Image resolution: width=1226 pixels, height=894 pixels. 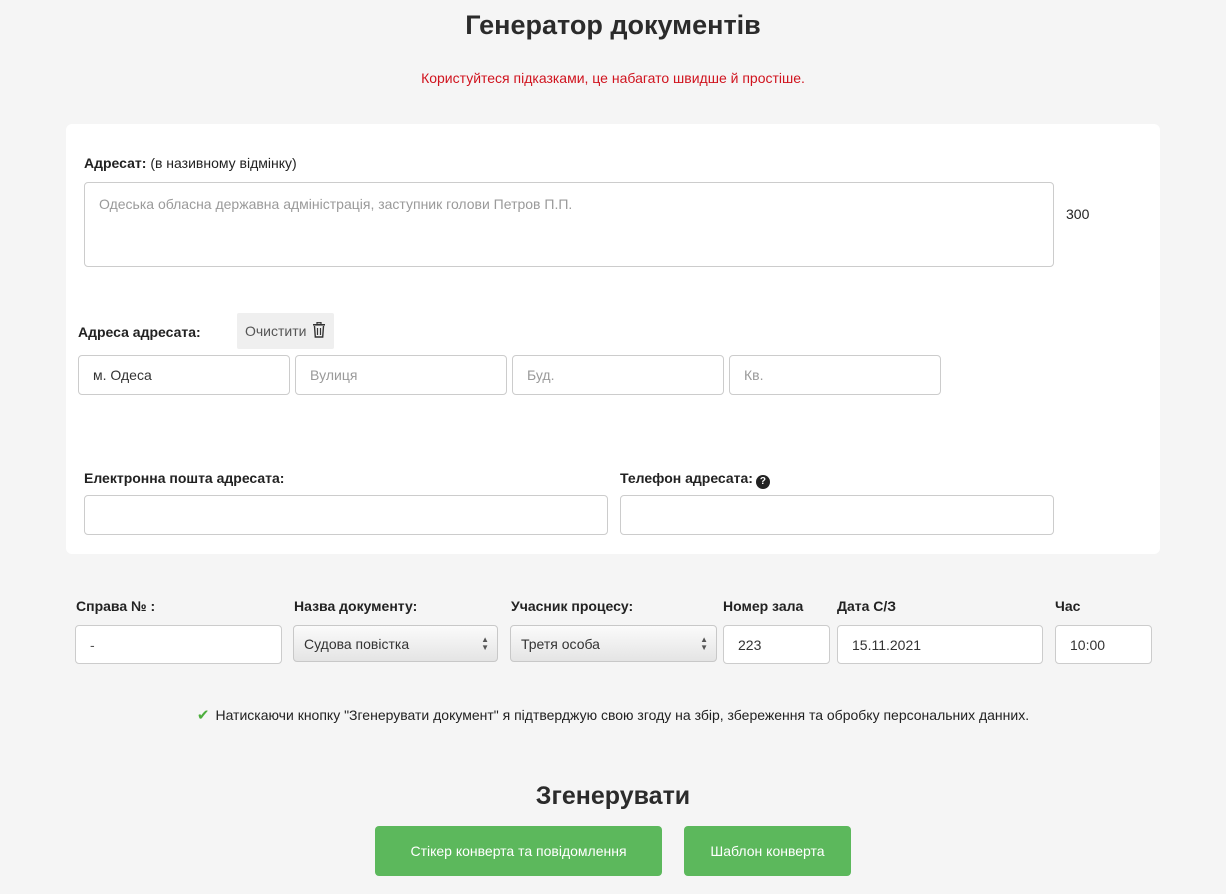 I want to click on participant-select: Третя особа ▲ ▼, so click(x=613, y=643).